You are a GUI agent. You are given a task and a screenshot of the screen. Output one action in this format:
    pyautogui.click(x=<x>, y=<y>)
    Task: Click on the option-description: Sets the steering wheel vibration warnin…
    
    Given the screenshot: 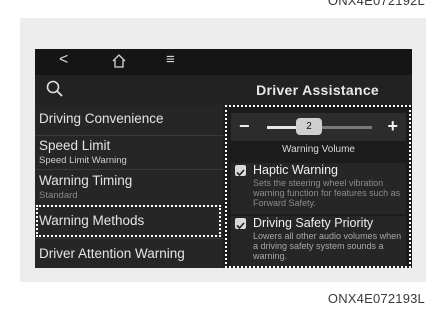 What is the action you would take?
    pyautogui.click(x=327, y=193)
    